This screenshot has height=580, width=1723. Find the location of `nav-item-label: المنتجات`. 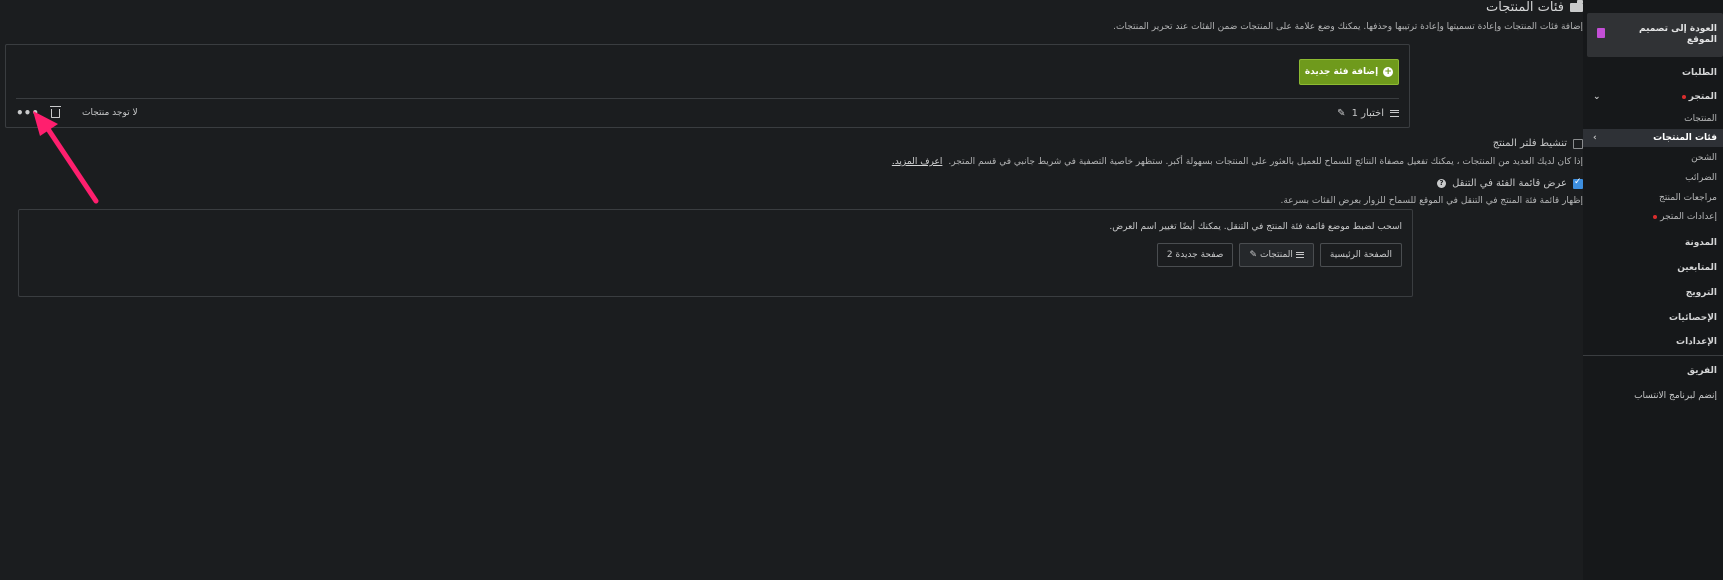

nav-item-label: المنتجات is located at coordinates (1276, 255).